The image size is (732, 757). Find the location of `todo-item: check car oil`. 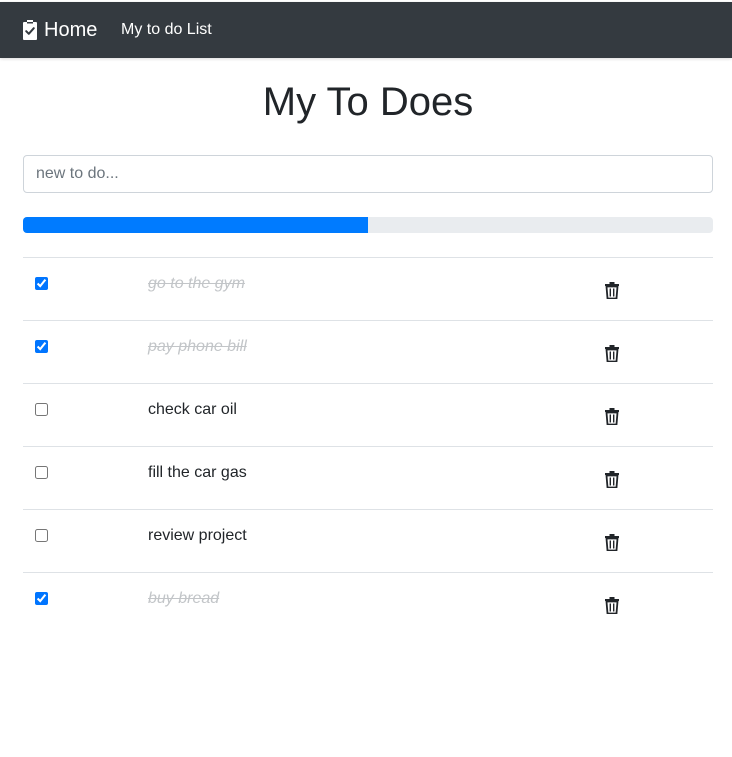

todo-item: check car oil is located at coordinates (368, 414).